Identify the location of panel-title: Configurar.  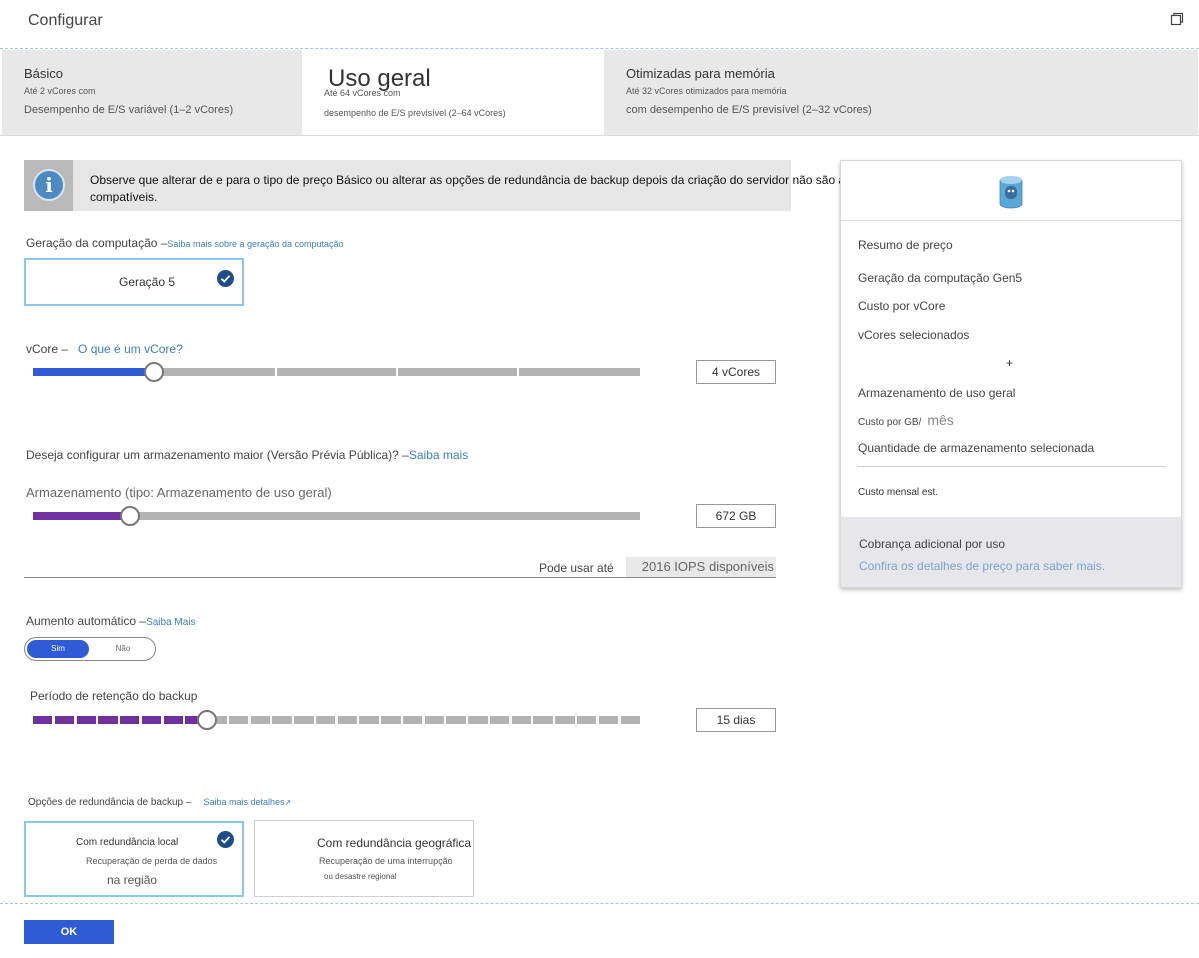
(65, 20).